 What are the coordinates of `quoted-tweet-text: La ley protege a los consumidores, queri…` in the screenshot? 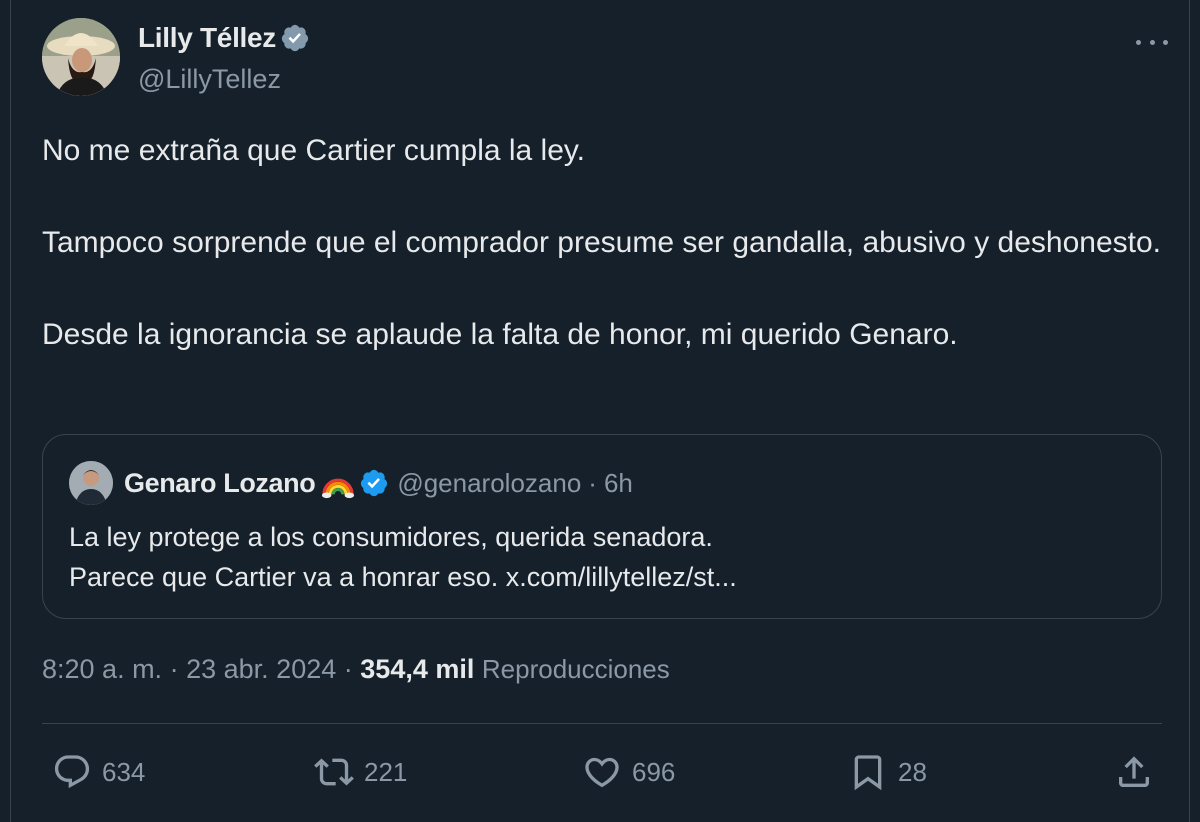 It's located at (599, 557).